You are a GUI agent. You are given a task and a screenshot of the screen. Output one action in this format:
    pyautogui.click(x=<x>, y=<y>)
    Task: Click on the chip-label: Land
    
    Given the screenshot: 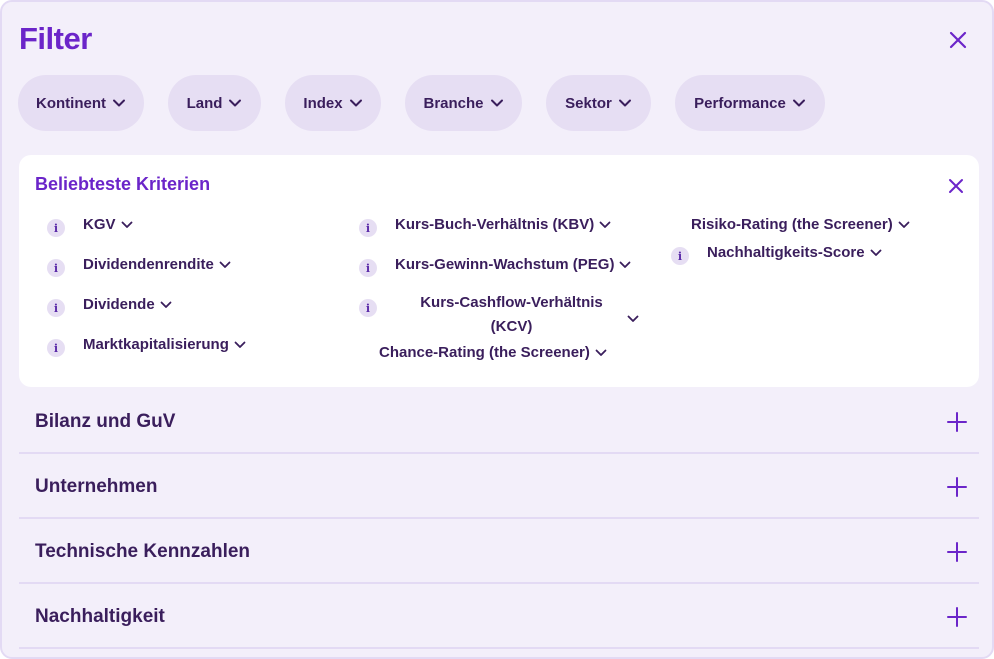 What is the action you would take?
    pyautogui.click(x=204, y=103)
    